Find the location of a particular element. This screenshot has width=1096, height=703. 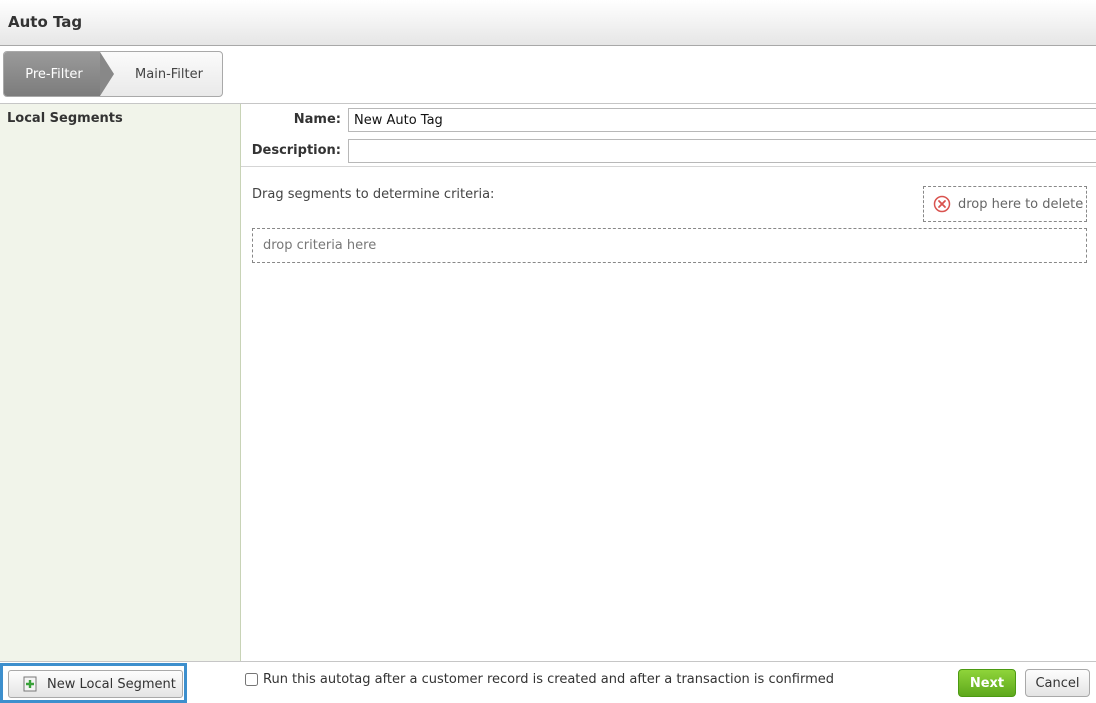

description-input is located at coordinates (722, 151).